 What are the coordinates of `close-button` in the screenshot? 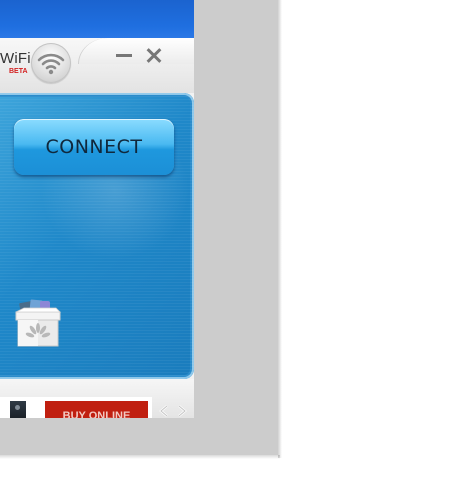 It's located at (154, 55).